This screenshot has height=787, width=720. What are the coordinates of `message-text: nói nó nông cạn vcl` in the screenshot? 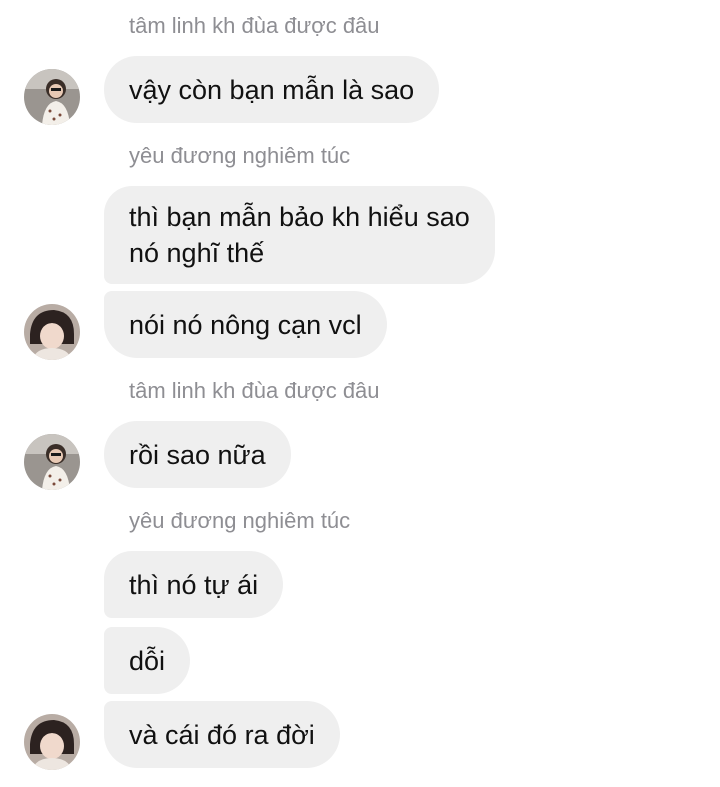 It's located at (245, 324).